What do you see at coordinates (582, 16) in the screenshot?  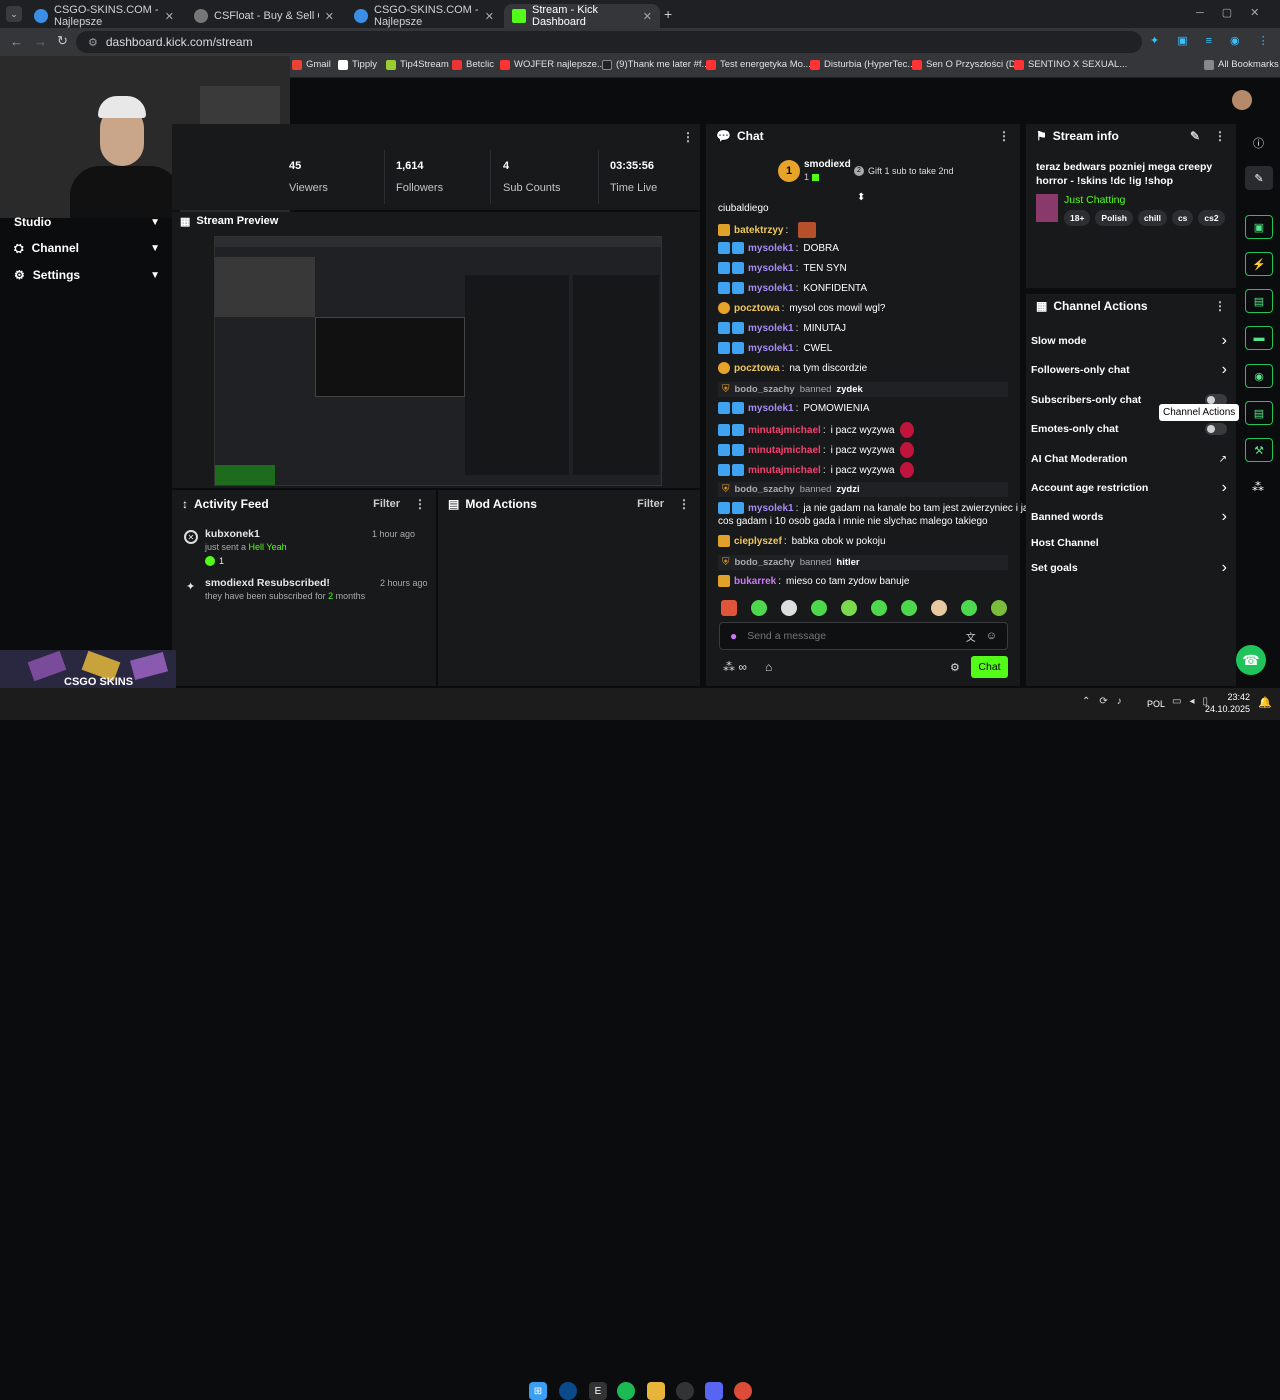 I see `browser-tab-active: Stream - Kick Dashboard ✕` at bounding box center [582, 16].